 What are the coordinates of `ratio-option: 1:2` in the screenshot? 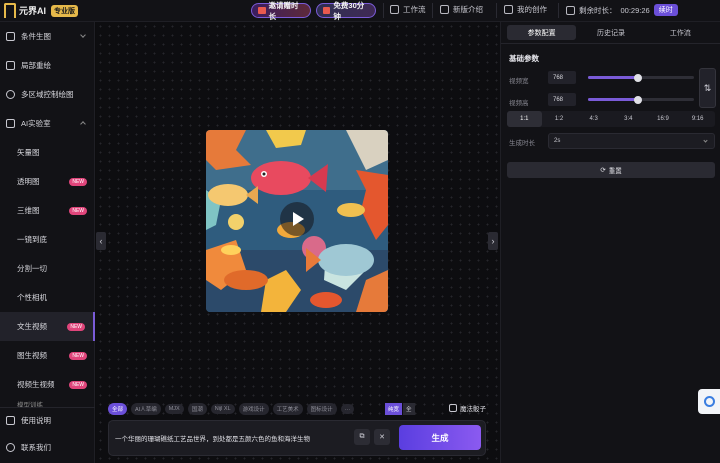 It's located at (559, 119).